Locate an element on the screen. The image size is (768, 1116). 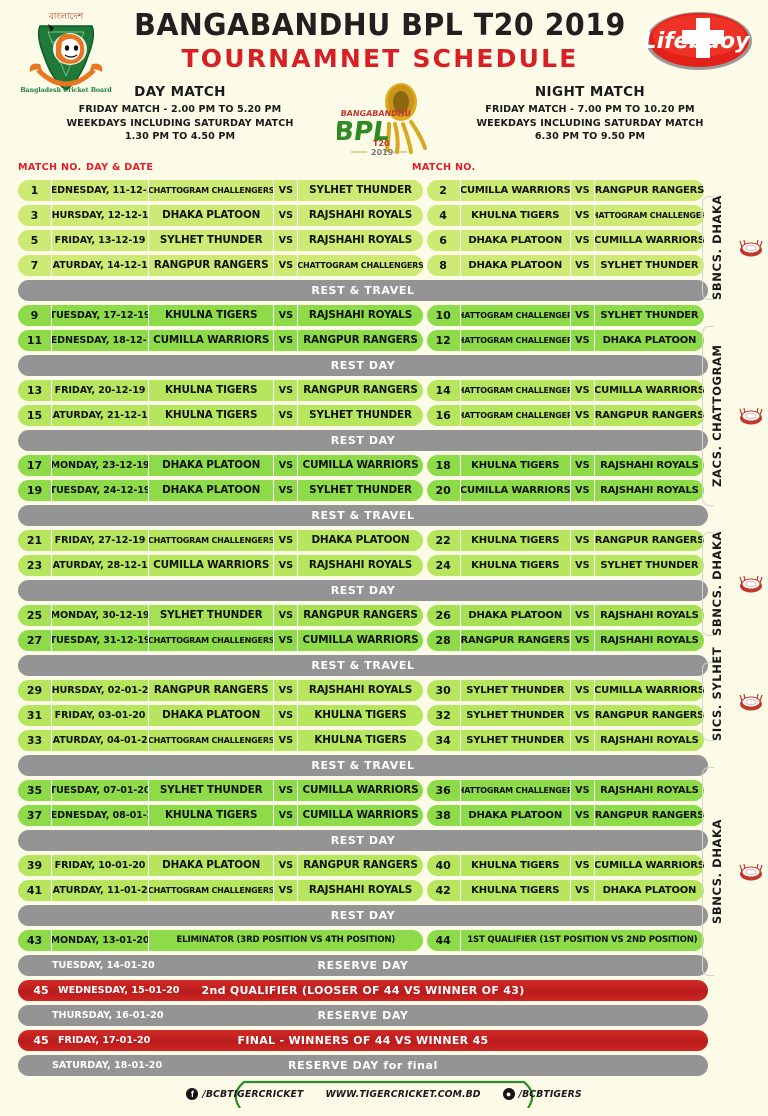
match-block-right: 22 KHULNA TIGERS VS RANGPUR RANGERS is located at coordinates (565, 540).